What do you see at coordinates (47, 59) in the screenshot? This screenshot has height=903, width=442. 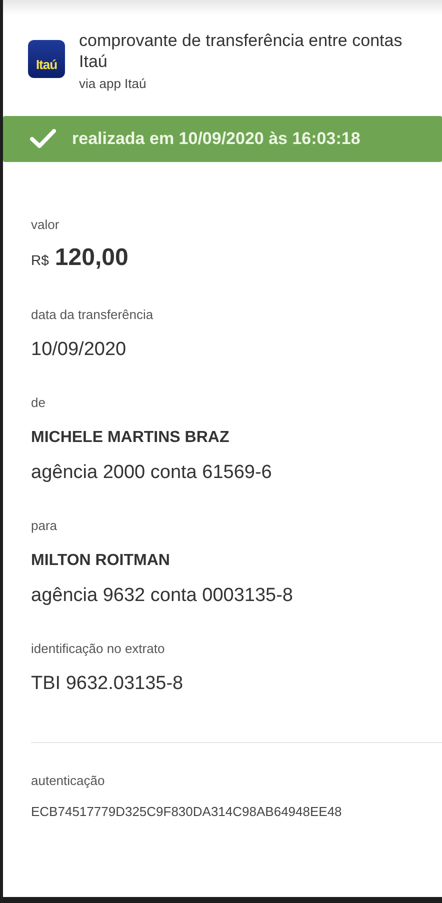 I see `app-logo: Itaú` at bounding box center [47, 59].